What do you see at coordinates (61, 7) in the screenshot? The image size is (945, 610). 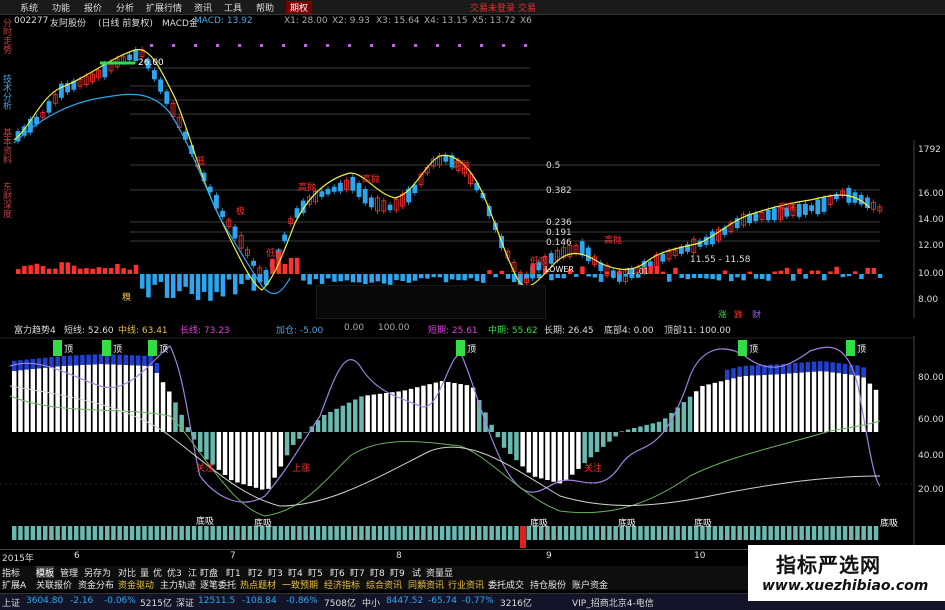 I see `menu-item-function: 功能` at bounding box center [61, 7].